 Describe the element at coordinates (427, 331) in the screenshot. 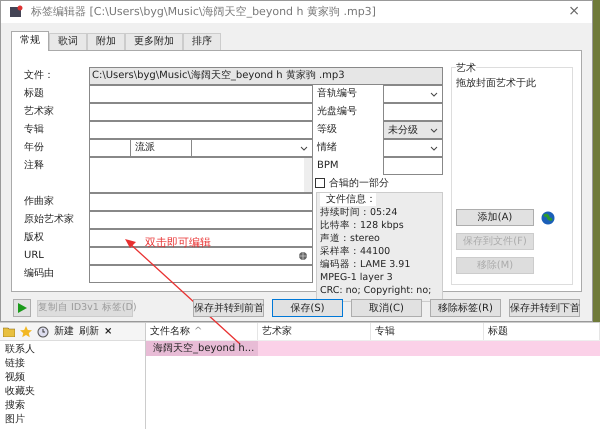

I see `column-header: 专辑` at that location.